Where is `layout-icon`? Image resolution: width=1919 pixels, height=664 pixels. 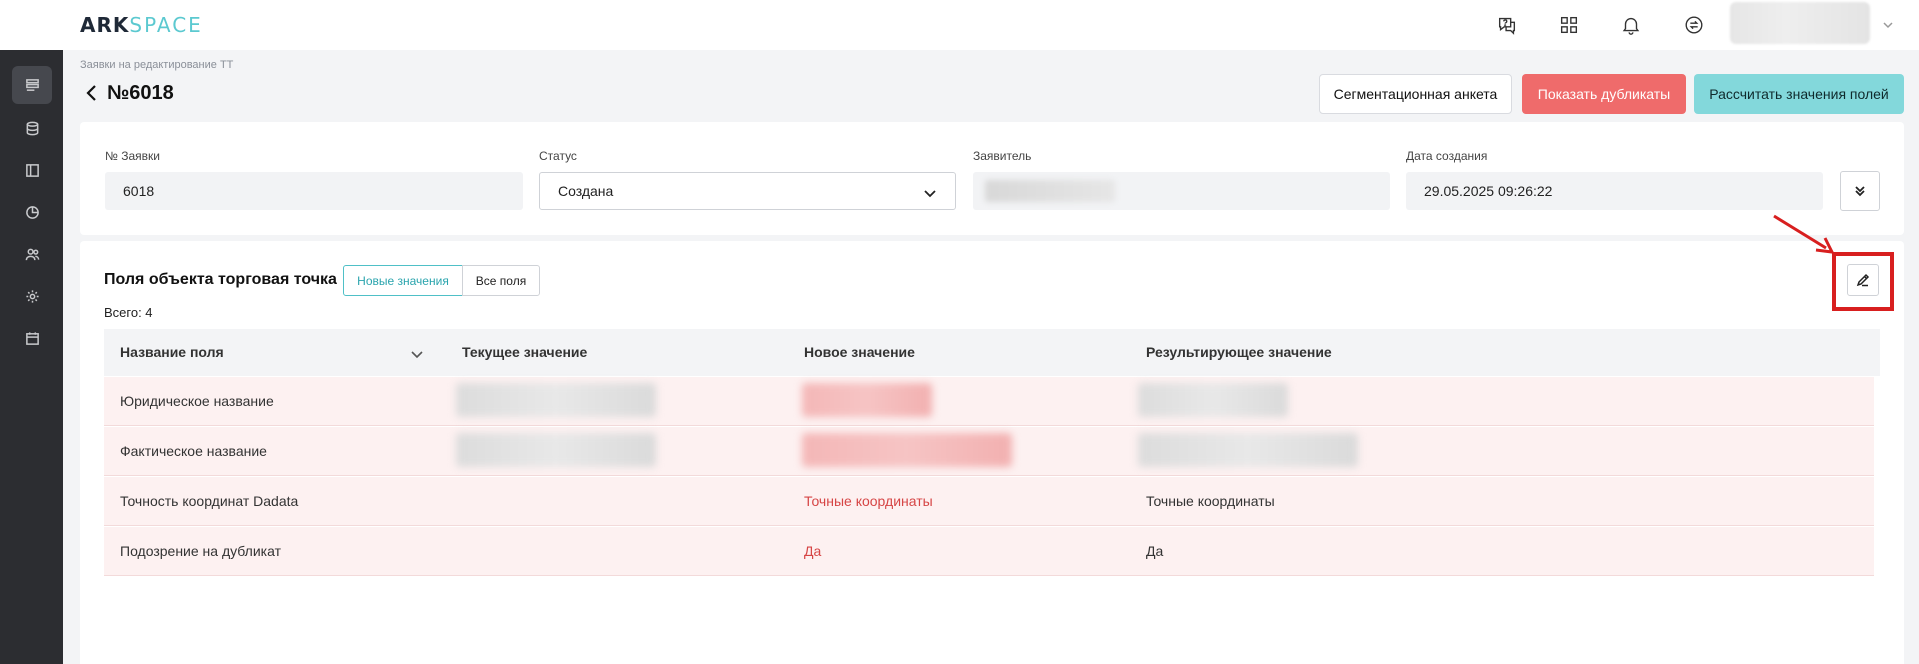
layout-icon is located at coordinates (32, 170).